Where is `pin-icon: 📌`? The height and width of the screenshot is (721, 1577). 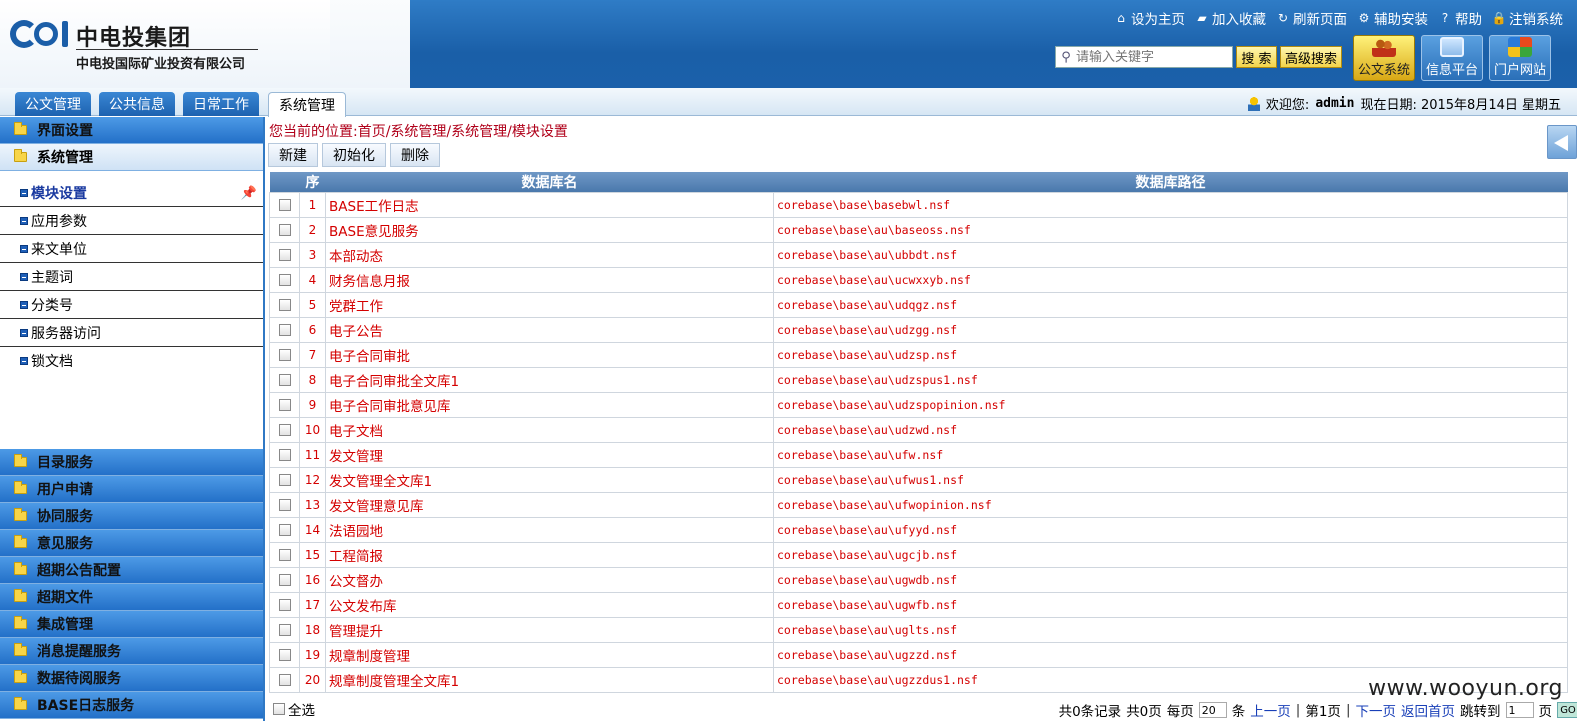 pin-icon: 📌 is located at coordinates (249, 193).